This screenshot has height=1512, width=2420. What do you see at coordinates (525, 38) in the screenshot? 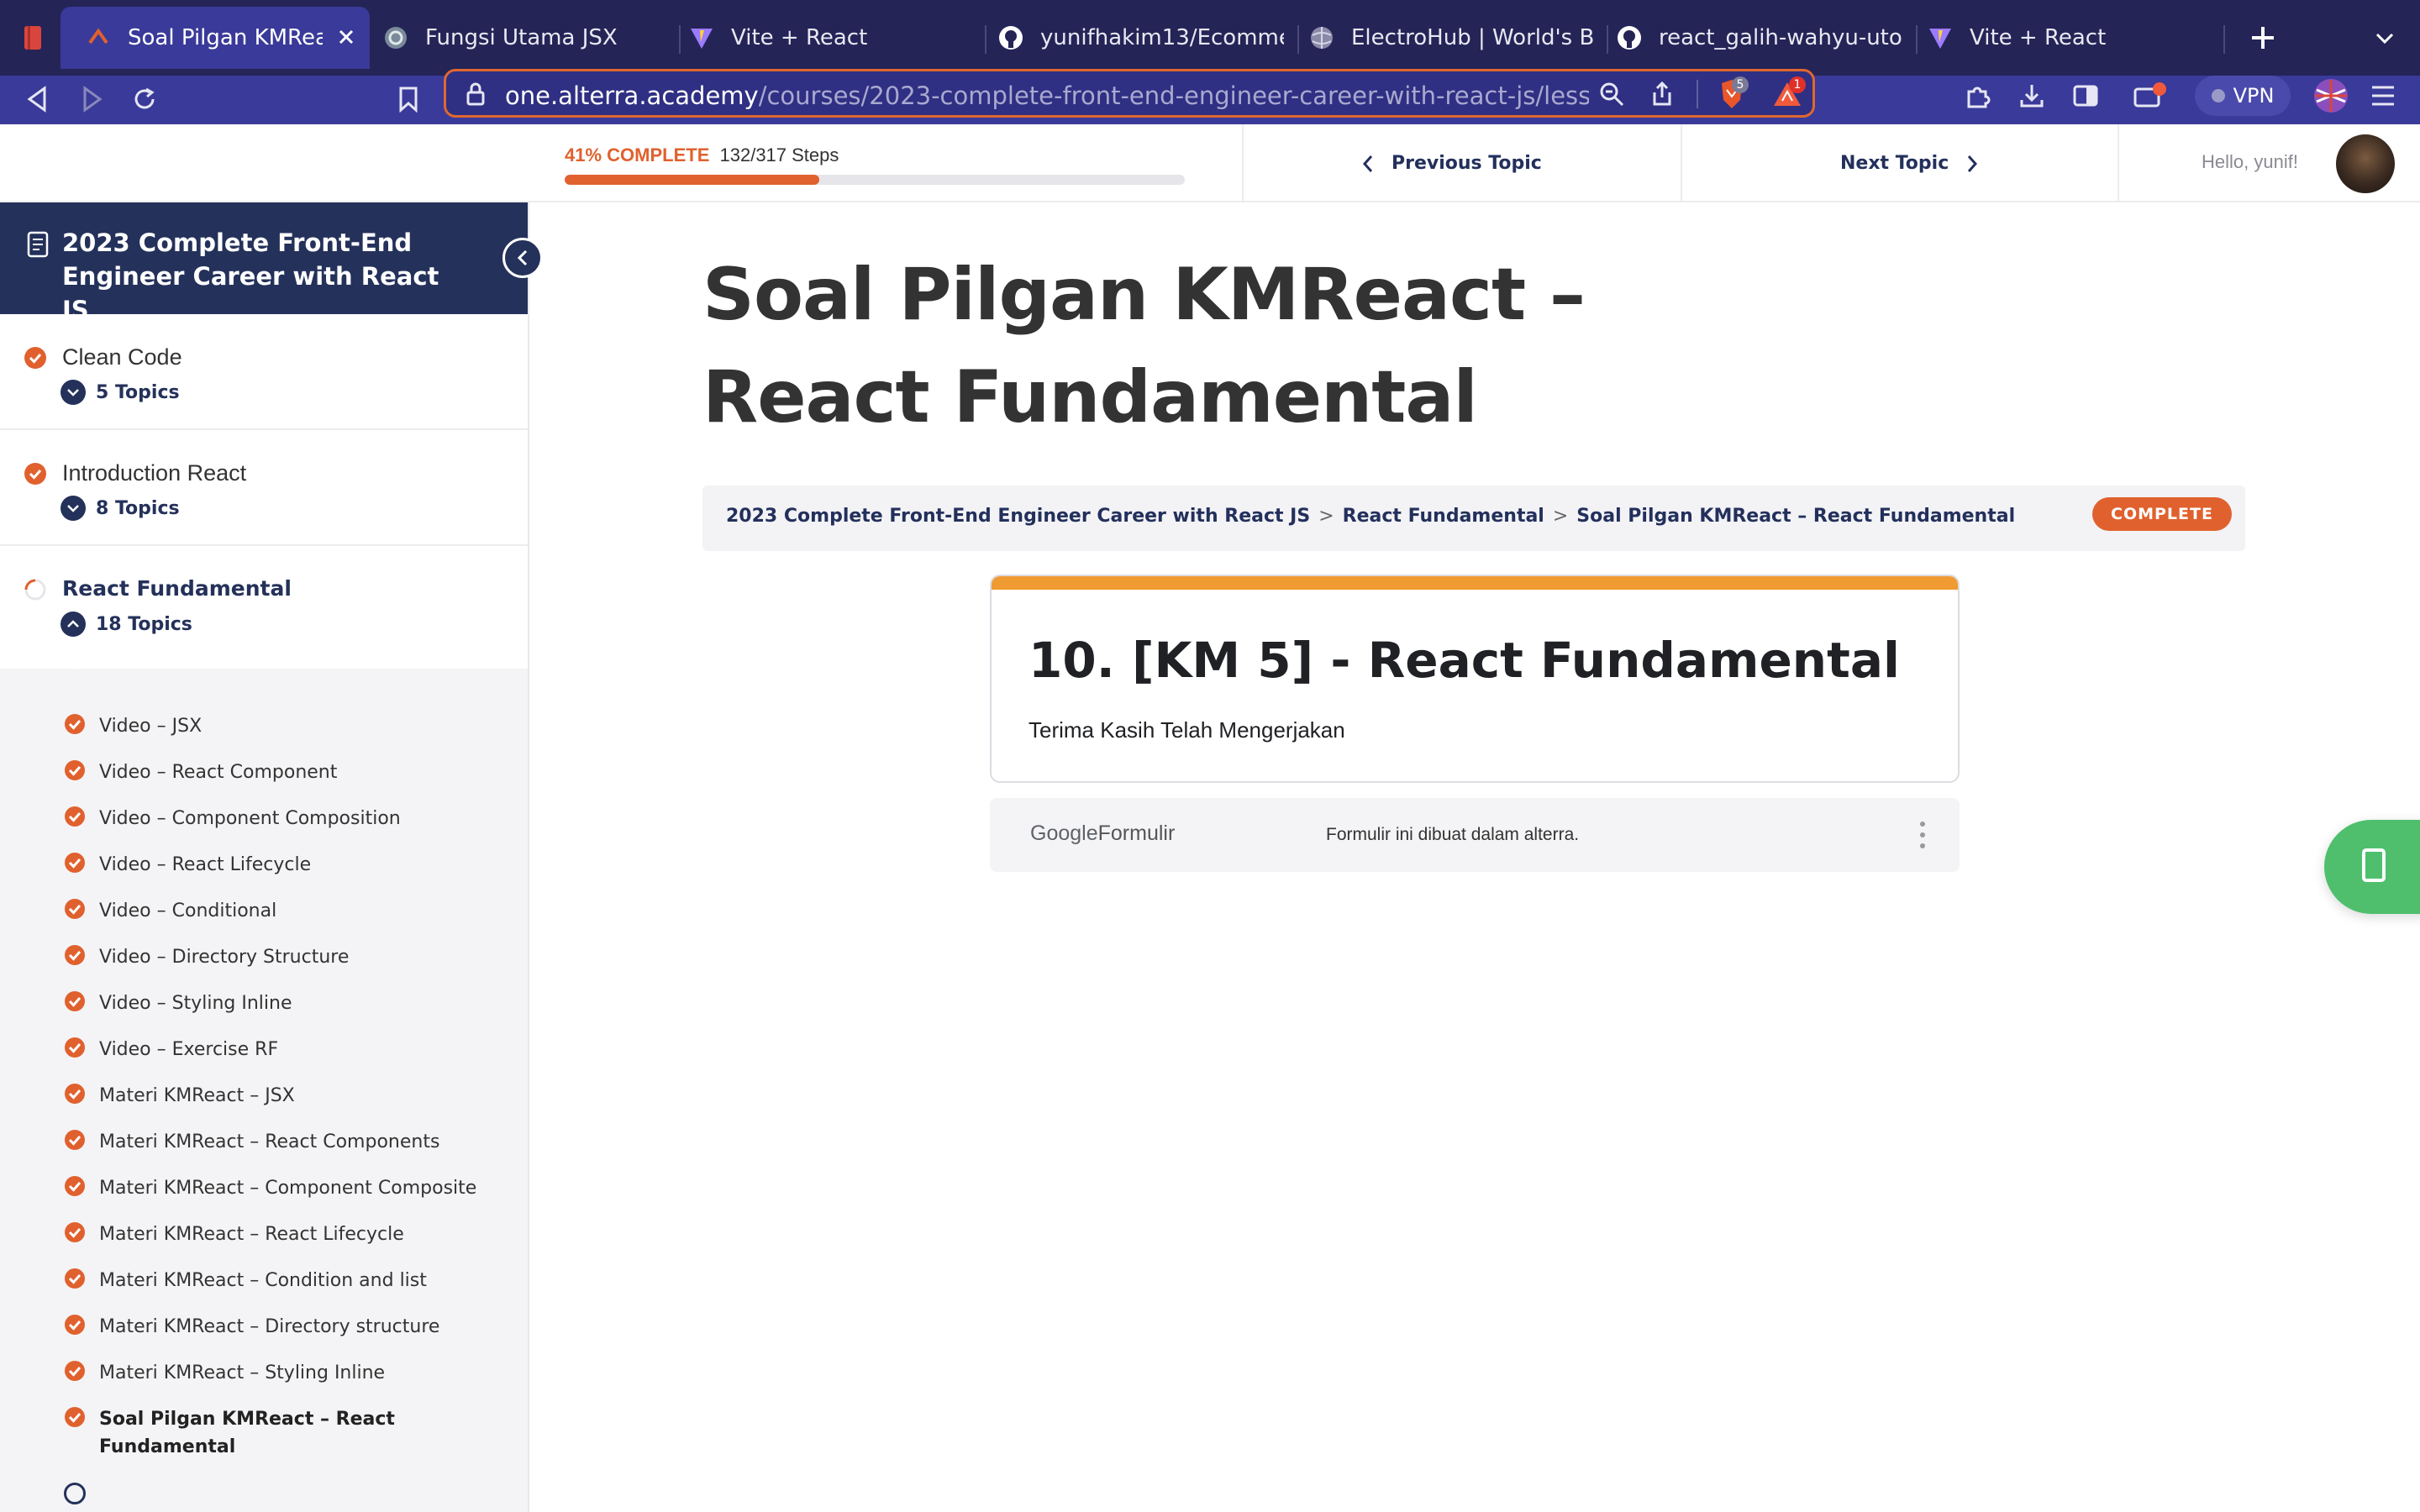
I see `tab-fungsi-utama-jsx: Fungsi Utama JSX` at bounding box center [525, 38].